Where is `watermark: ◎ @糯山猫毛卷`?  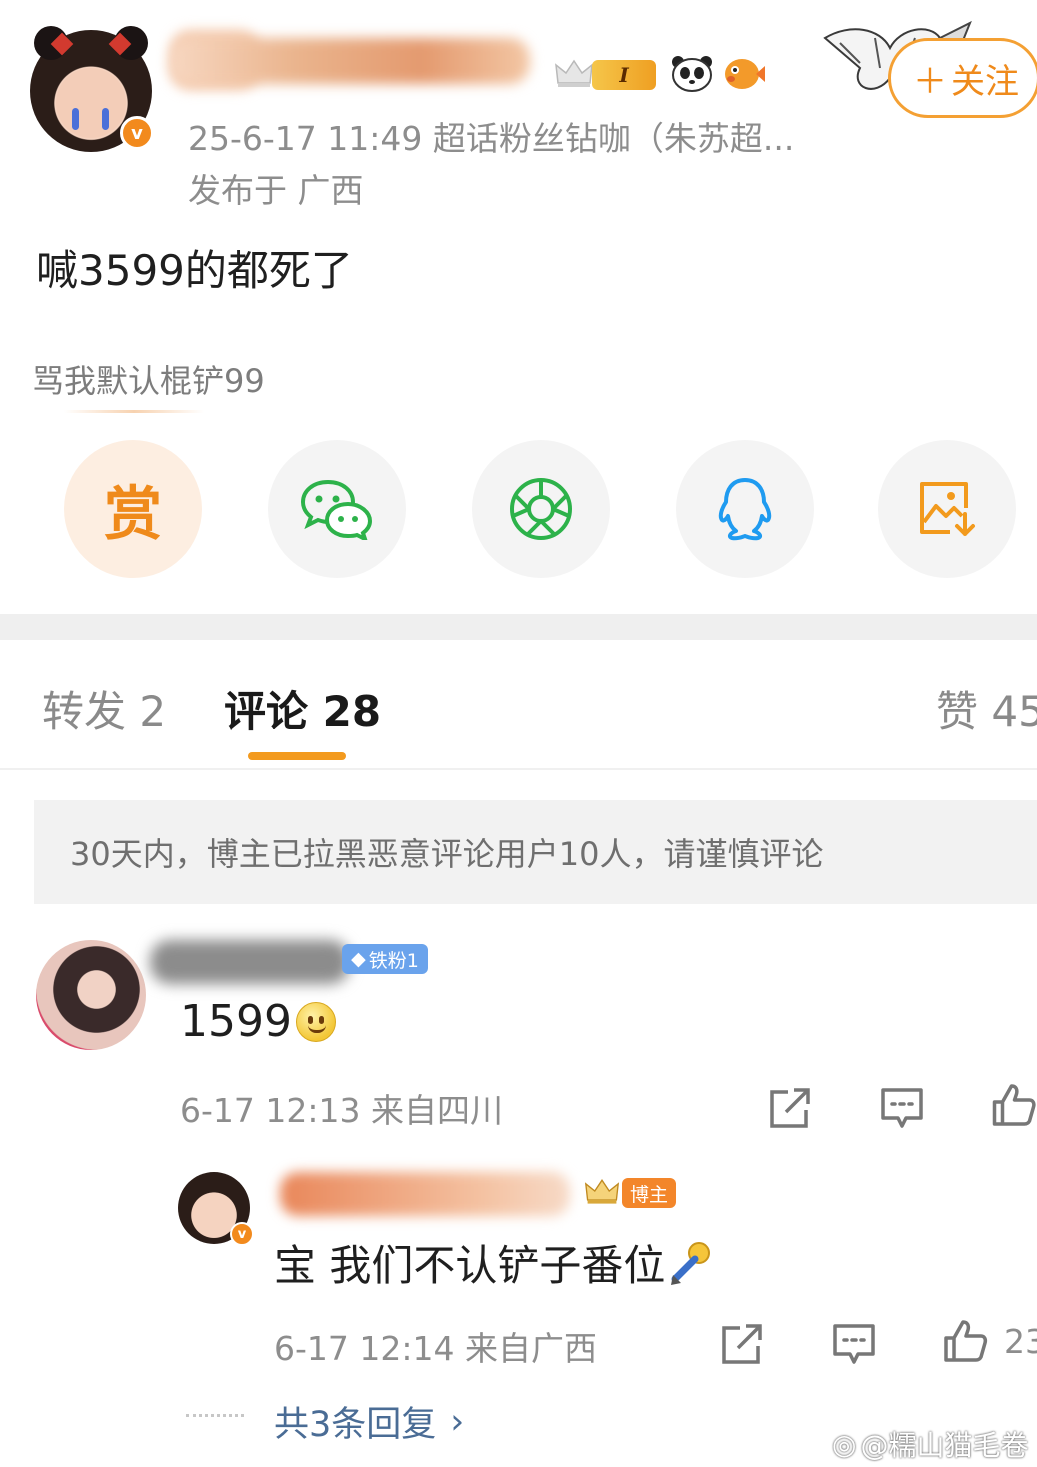
watermark: ◎ @糯山猫毛卷 is located at coordinates (930, 1444).